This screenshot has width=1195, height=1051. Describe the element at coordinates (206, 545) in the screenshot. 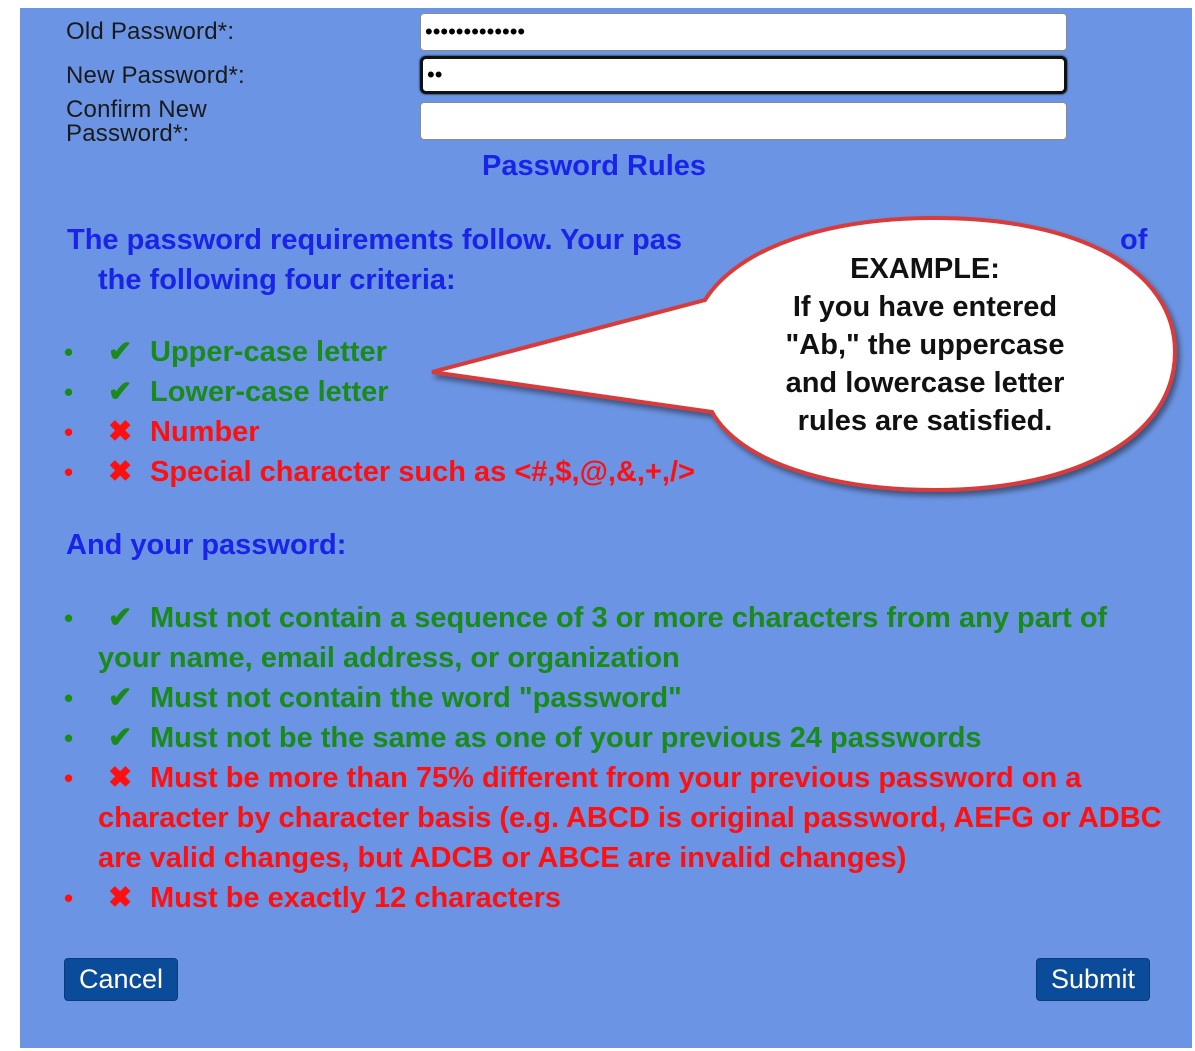

I see `and-your-password-heading: And your password:` at that location.